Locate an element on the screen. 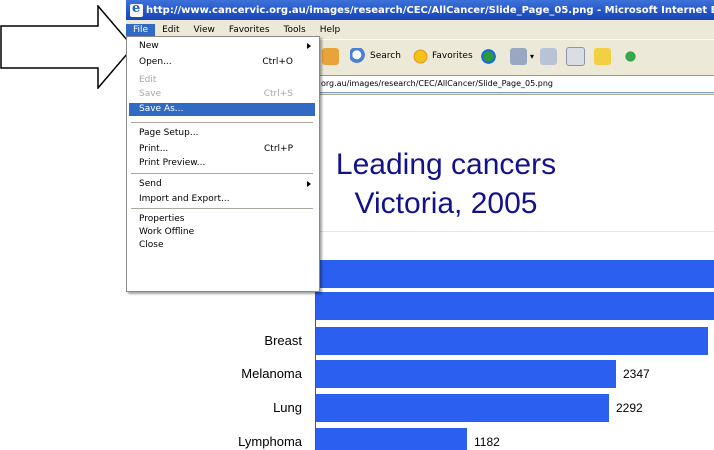 The image size is (714, 450). file-menu-item-label: Close is located at coordinates (151, 245).